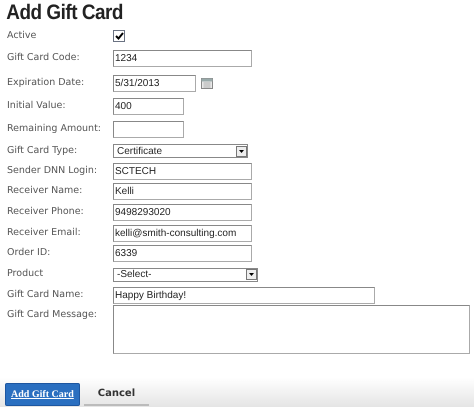 The height and width of the screenshot is (407, 474). Describe the element at coordinates (182, 58) in the screenshot. I see `input-field: 1234` at that location.